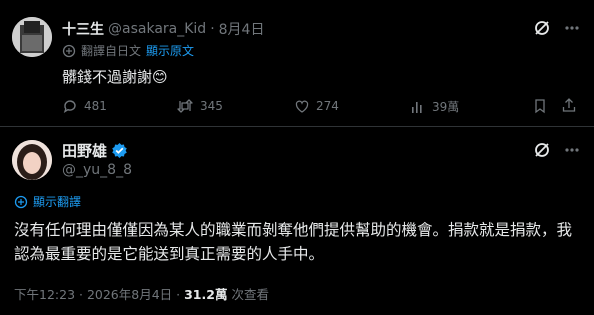 This screenshot has width=594, height=315. I want to click on grok-icon-main, so click(542, 150).